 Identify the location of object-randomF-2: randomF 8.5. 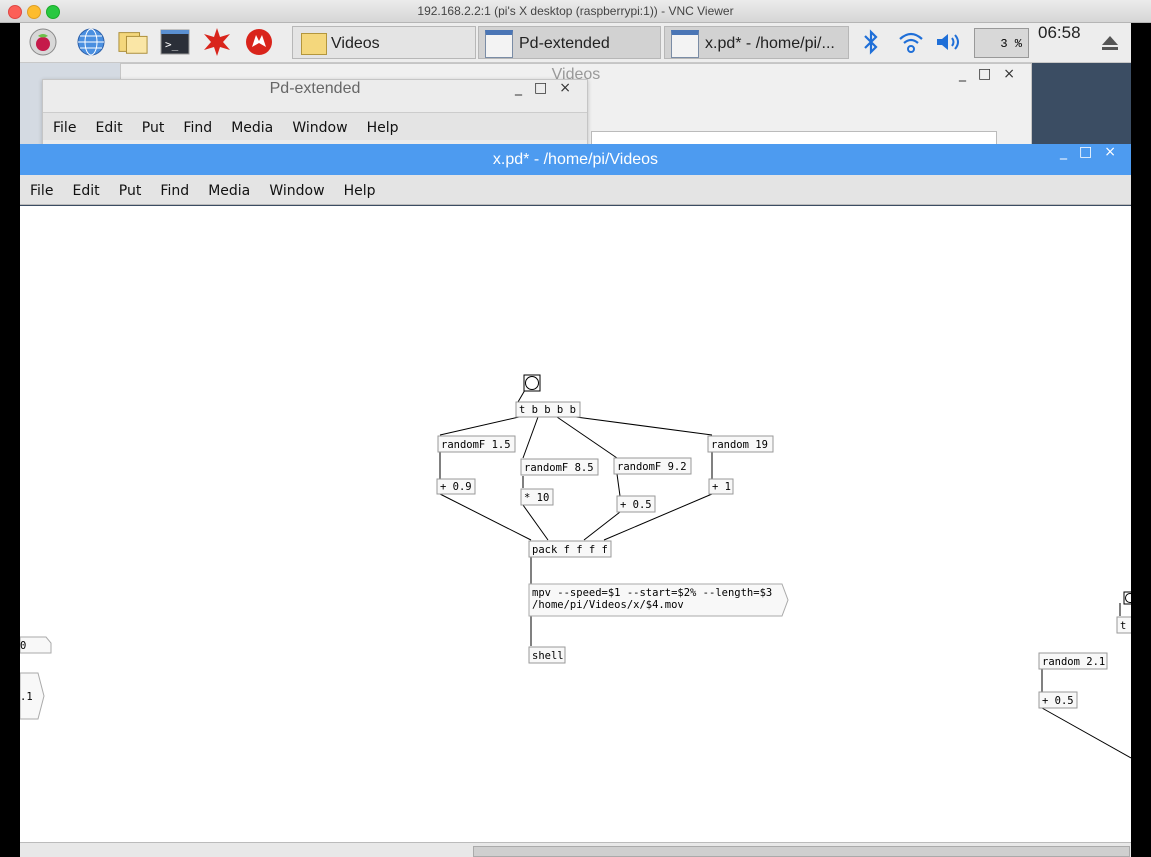
(559, 467).